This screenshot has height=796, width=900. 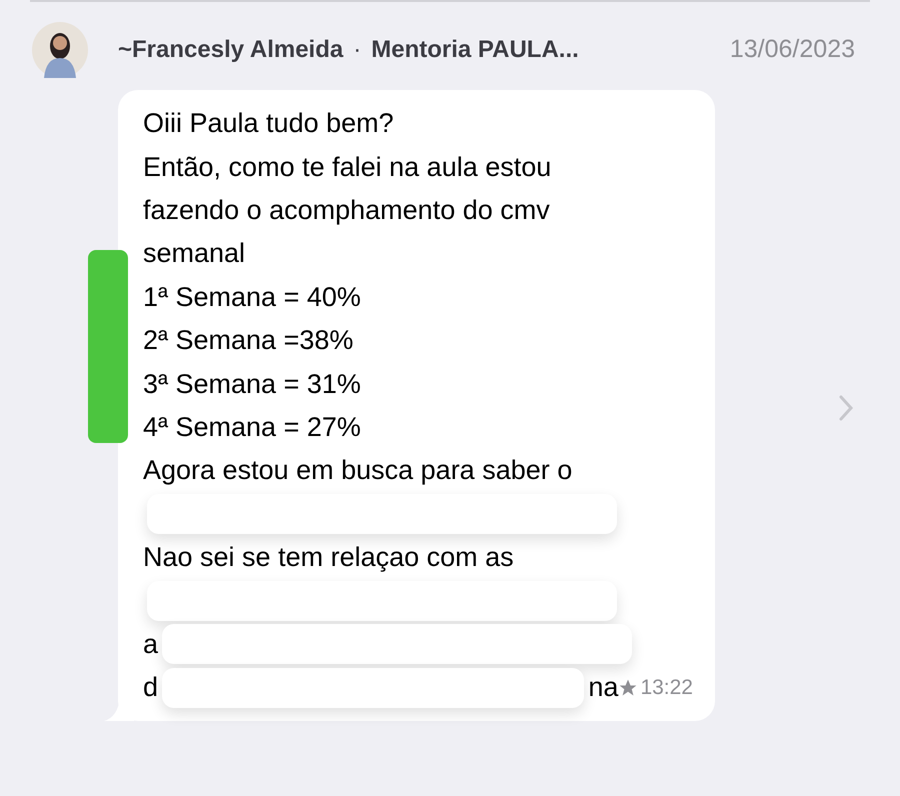 I want to click on message-line: fazendo o acomphamento do cmv, so click(x=346, y=210).